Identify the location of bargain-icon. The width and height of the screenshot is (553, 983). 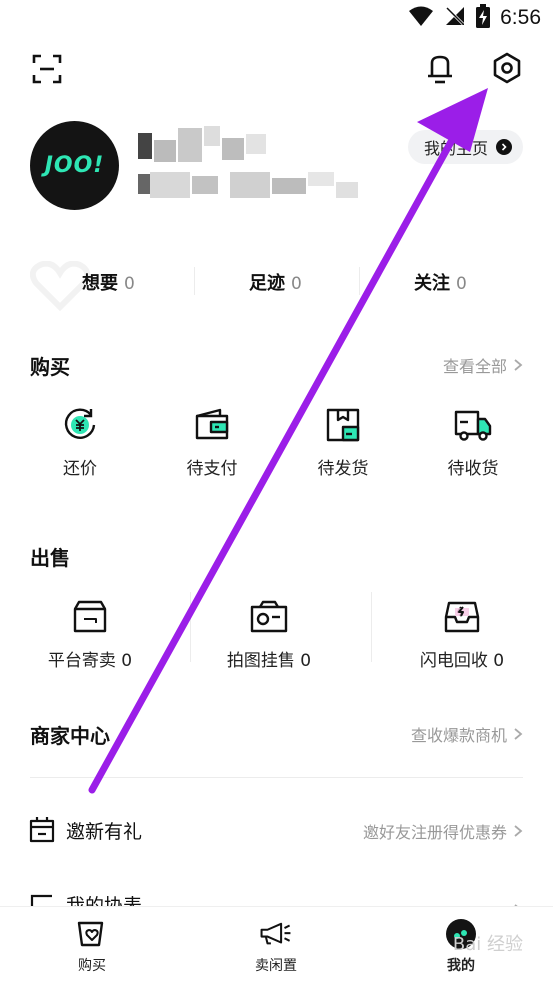
(80, 425).